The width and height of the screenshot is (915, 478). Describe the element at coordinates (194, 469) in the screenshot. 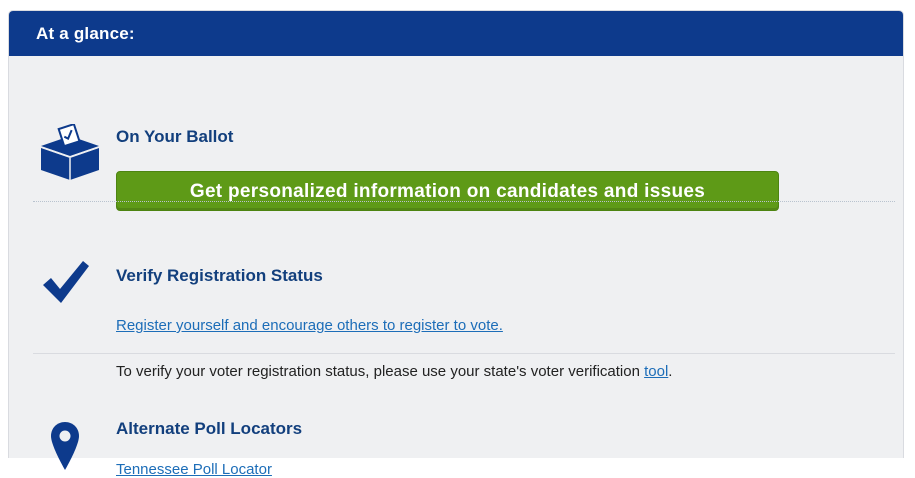

I see `tennessee-poll-locator-link: Tennessee Poll Locator` at that location.